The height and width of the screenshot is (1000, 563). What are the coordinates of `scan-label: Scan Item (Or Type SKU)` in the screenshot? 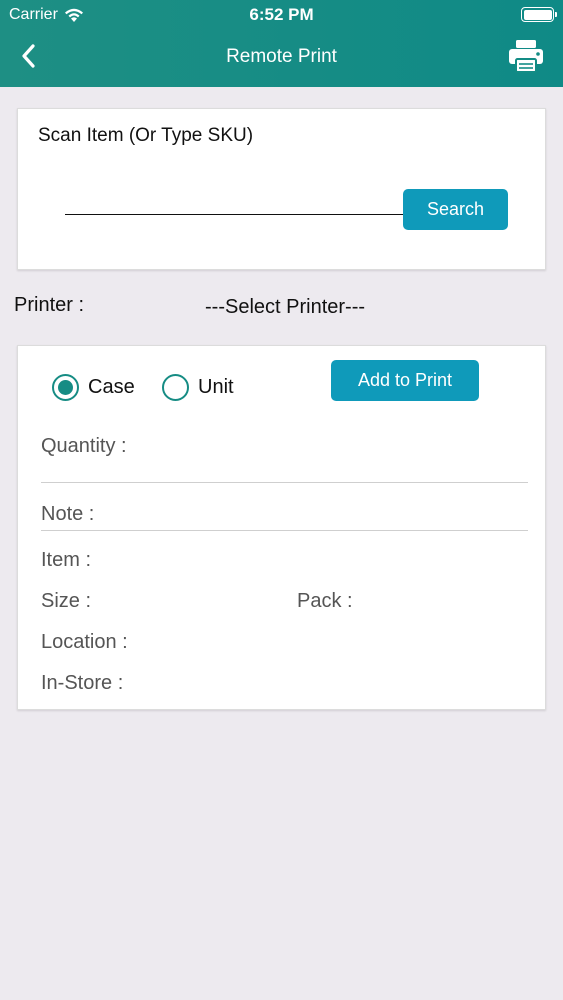 It's located at (146, 135).